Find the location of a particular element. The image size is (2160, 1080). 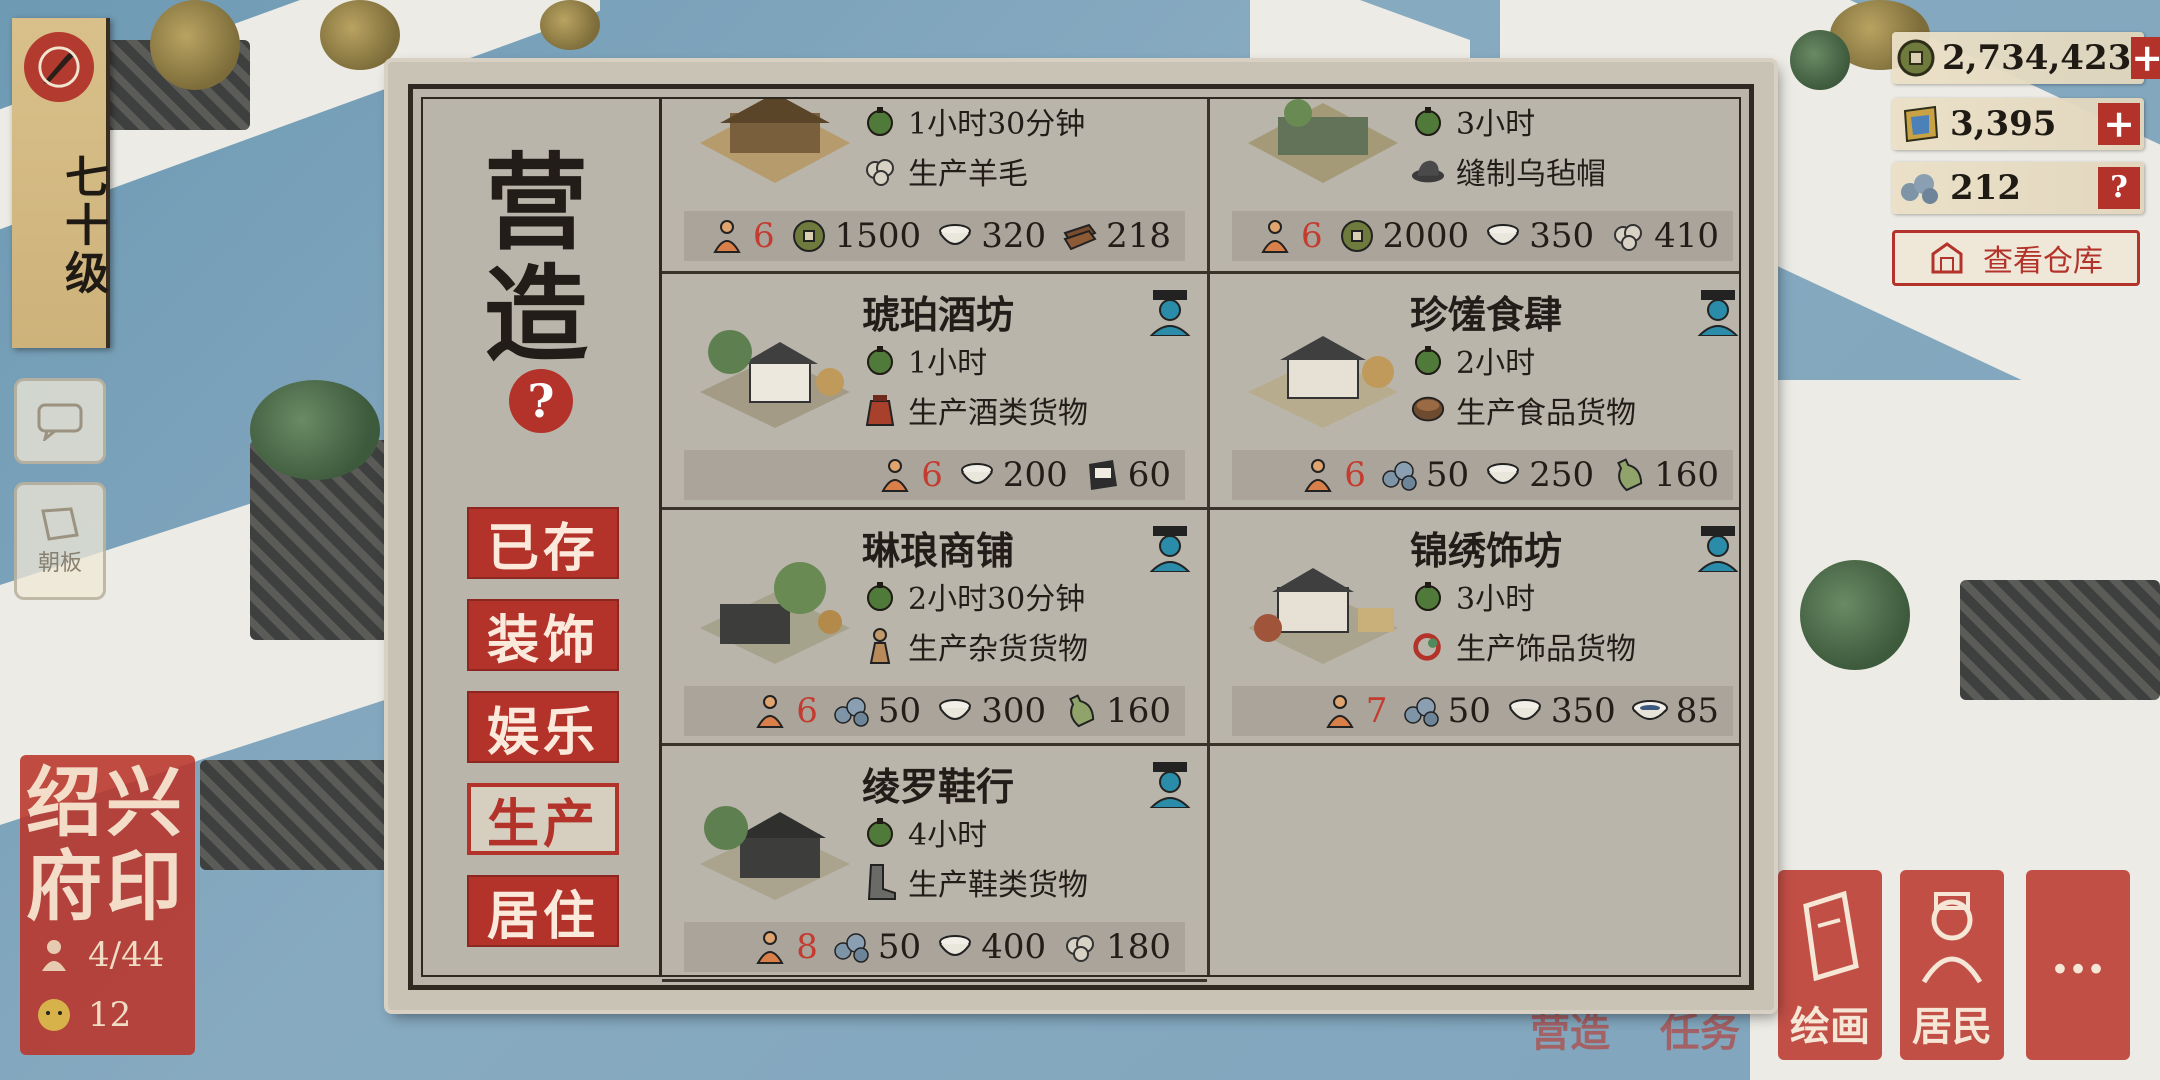

product-text: 生产杂货货物 is located at coordinates (998, 649).